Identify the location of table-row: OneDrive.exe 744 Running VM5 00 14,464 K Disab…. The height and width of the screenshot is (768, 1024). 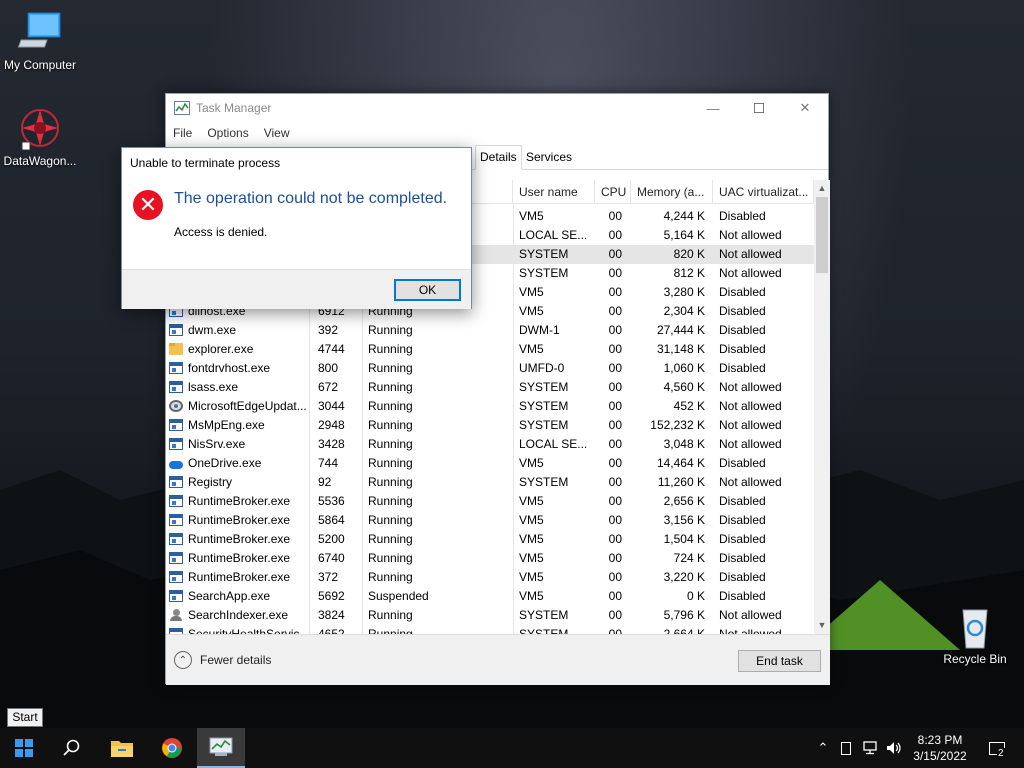
(490, 463).